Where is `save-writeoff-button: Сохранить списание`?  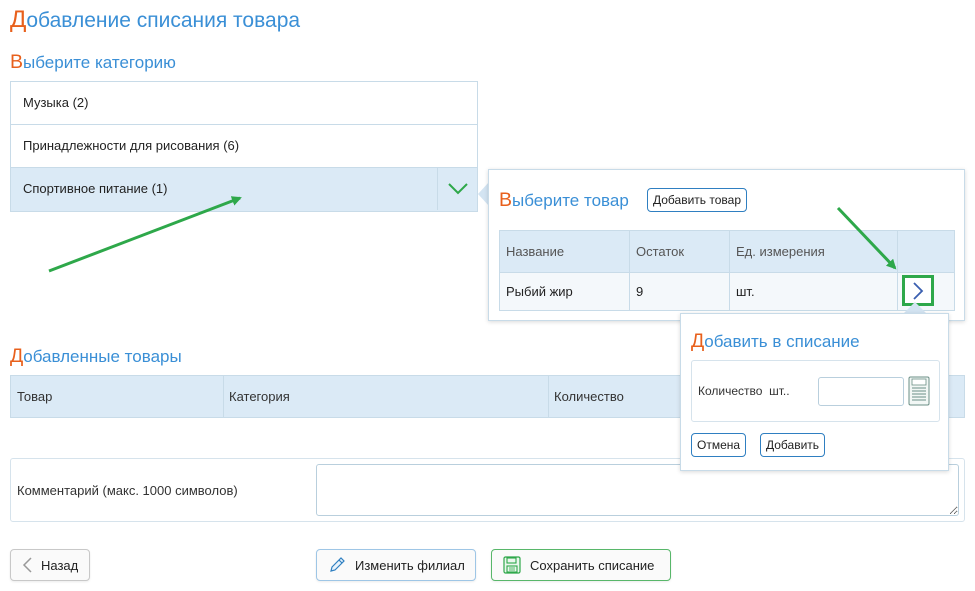
save-writeoff-button: Сохранить списание is located at coordinates (581, 565).